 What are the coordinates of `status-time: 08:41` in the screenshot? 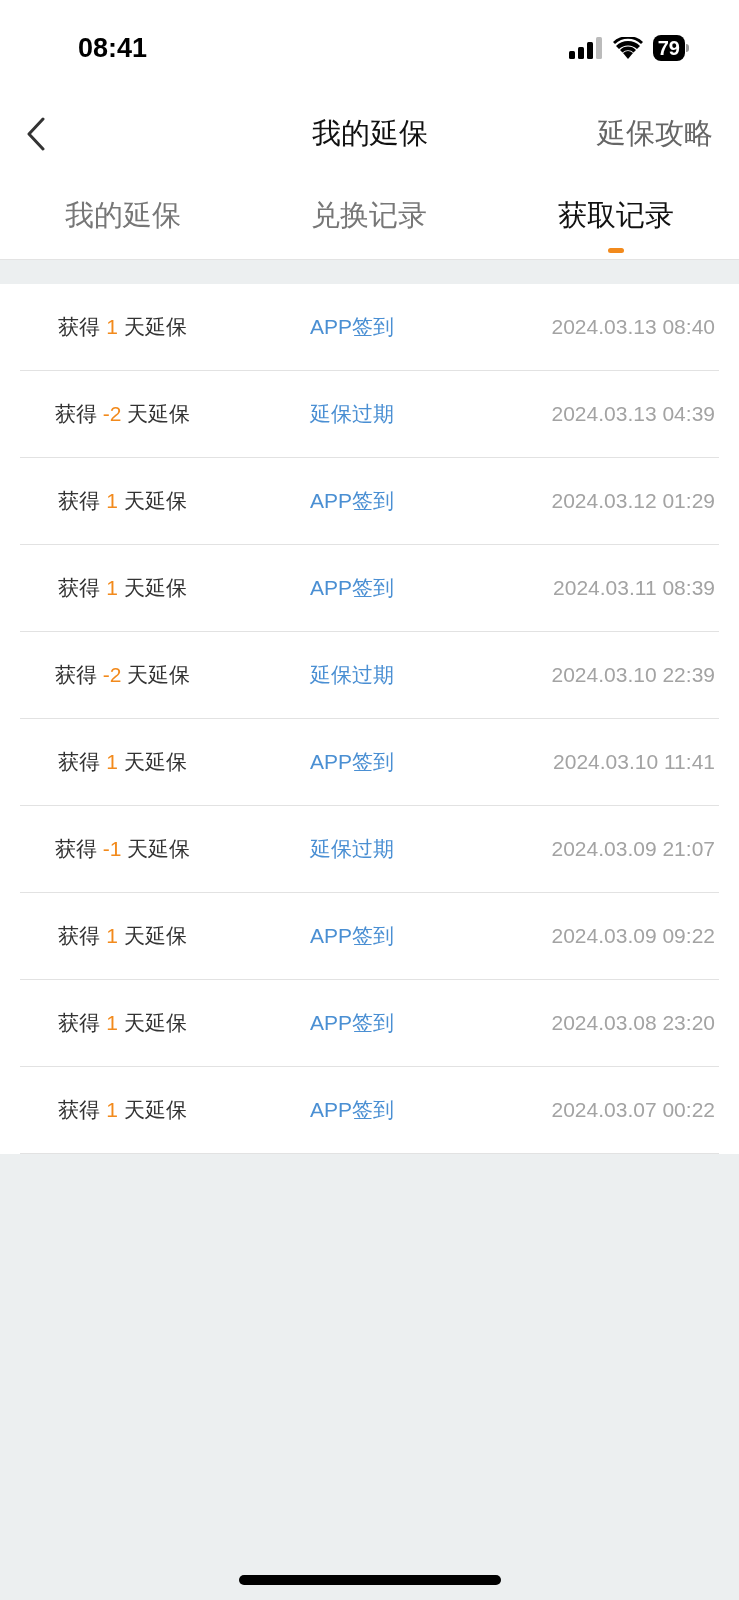 It's located at (113, 48).